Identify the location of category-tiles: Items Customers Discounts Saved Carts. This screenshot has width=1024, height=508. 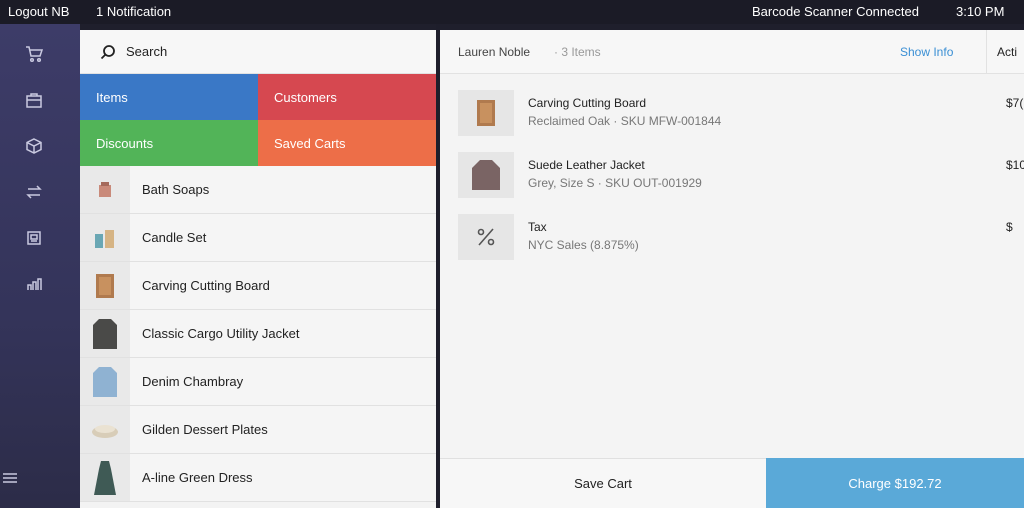
(258, 120).